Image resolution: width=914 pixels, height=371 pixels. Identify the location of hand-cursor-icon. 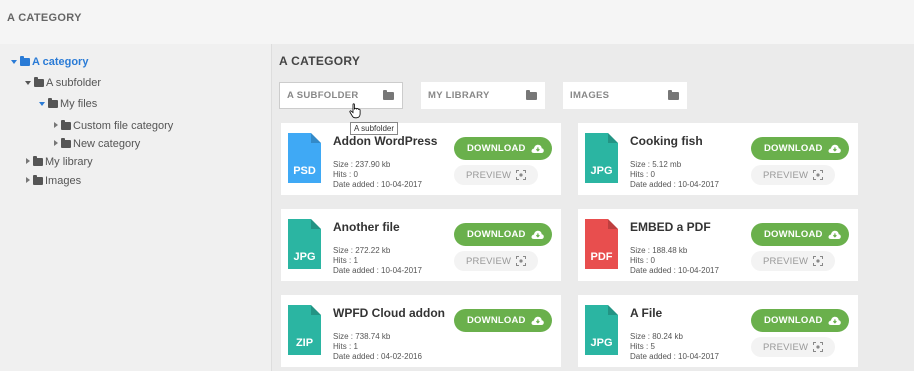
(355, 111).